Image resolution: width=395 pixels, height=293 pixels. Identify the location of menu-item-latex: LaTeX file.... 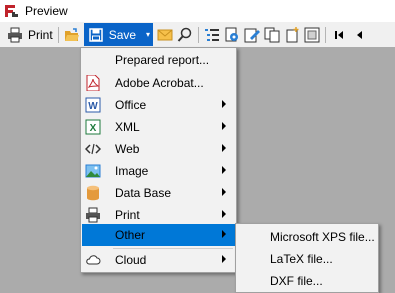
(307, 259).